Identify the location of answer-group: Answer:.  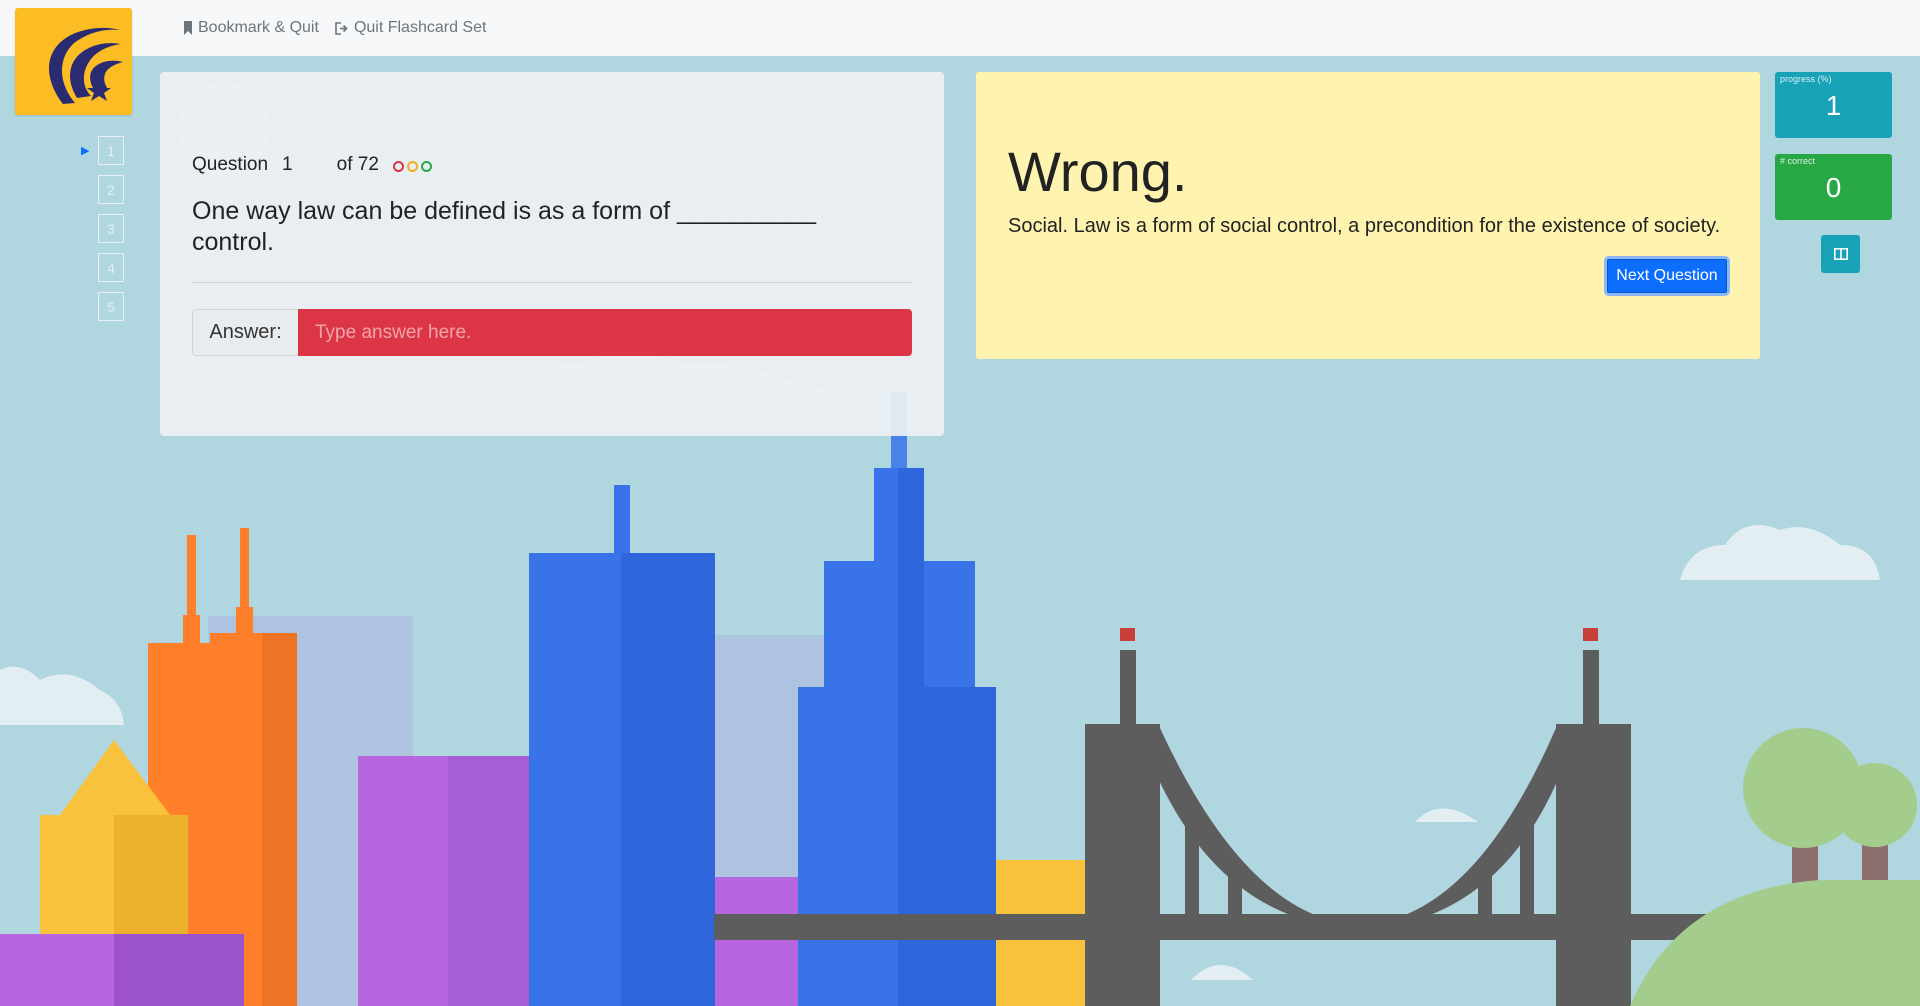
(552, 332).